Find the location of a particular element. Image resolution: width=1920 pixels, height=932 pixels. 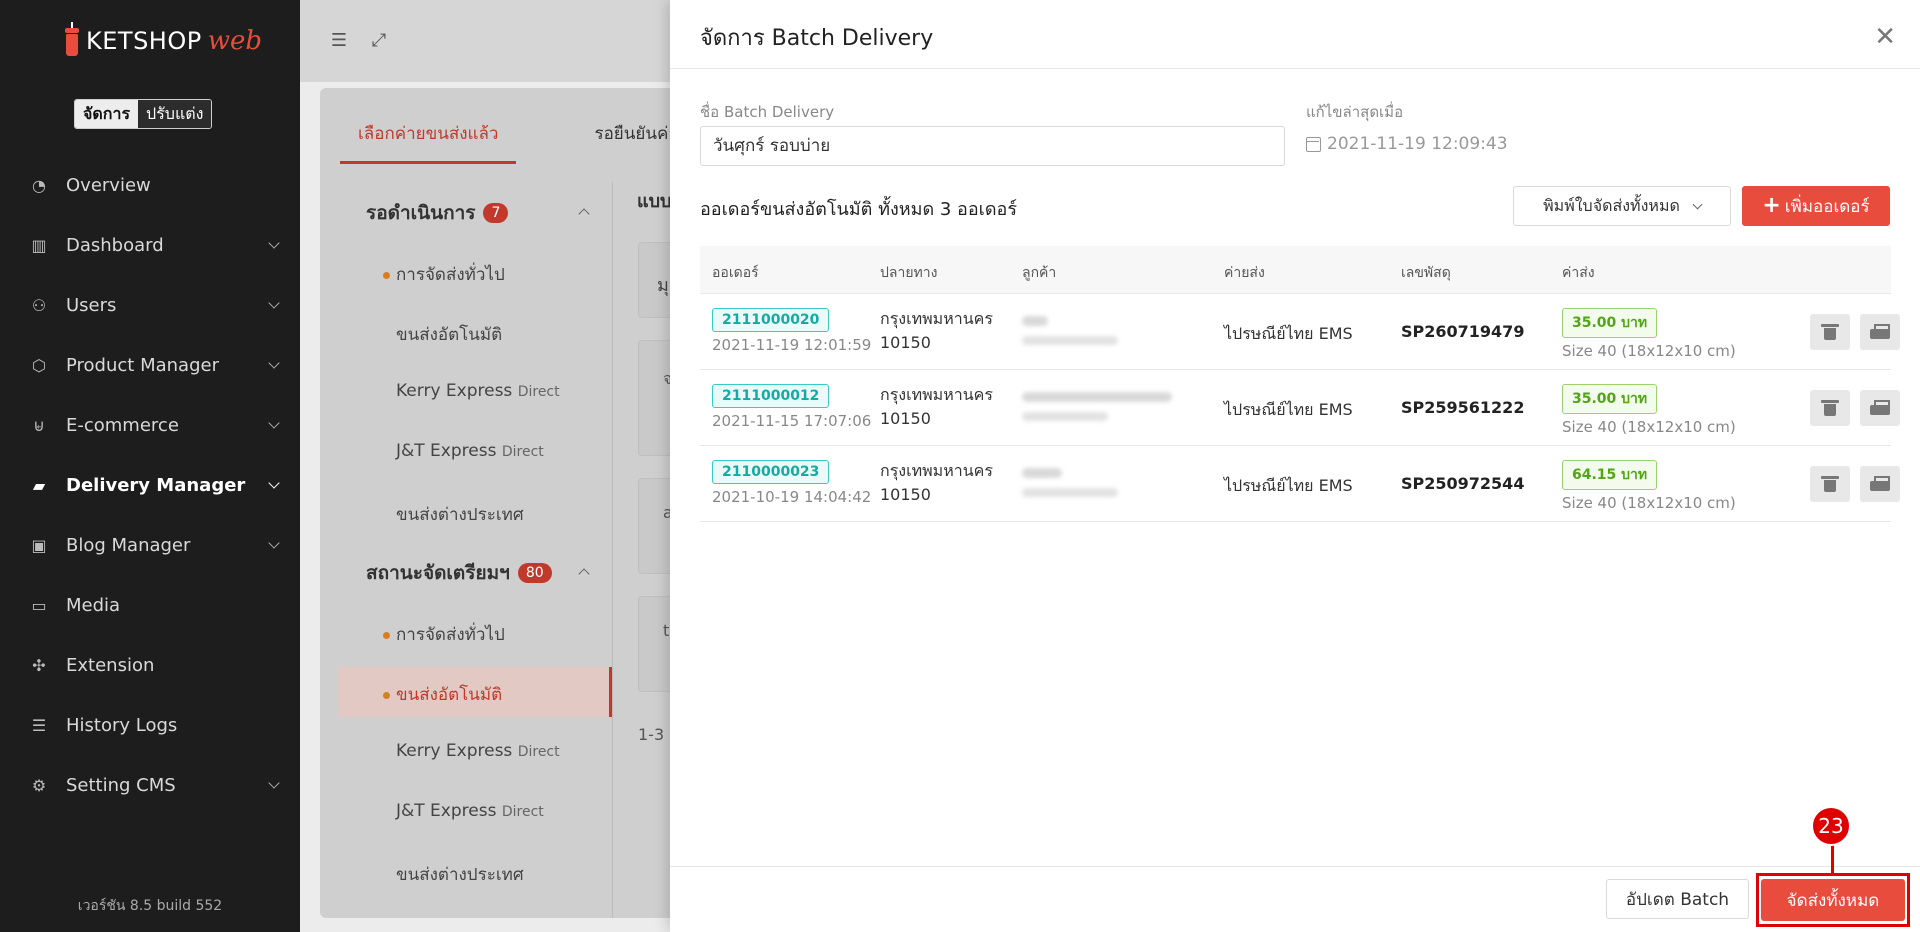

add-order-label: เพิ่มออเดอร์ is located at coordinates (1827, 206).